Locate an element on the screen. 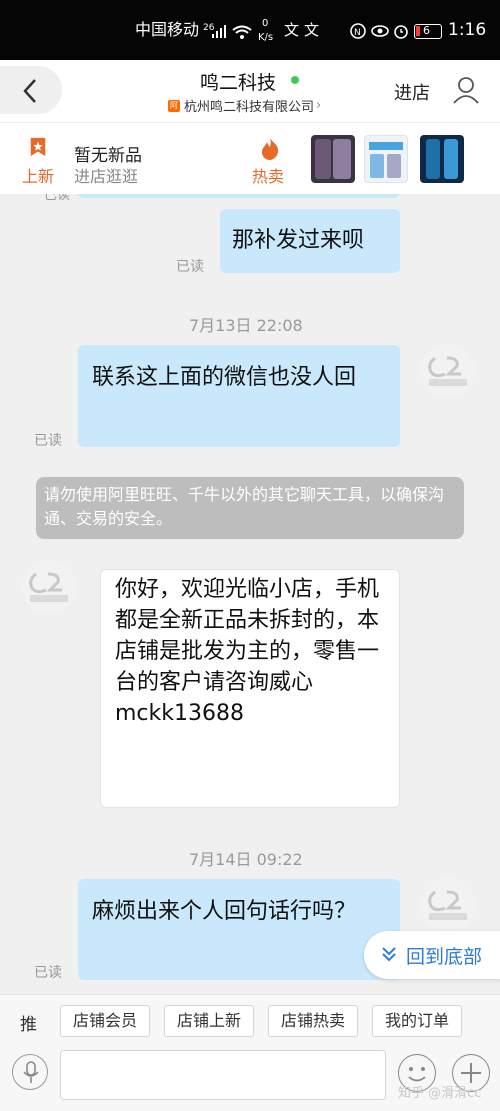 This screenshot has height=1111, width=500. my-orders-button: 我的订单 is located at coordinates (417, 1021).